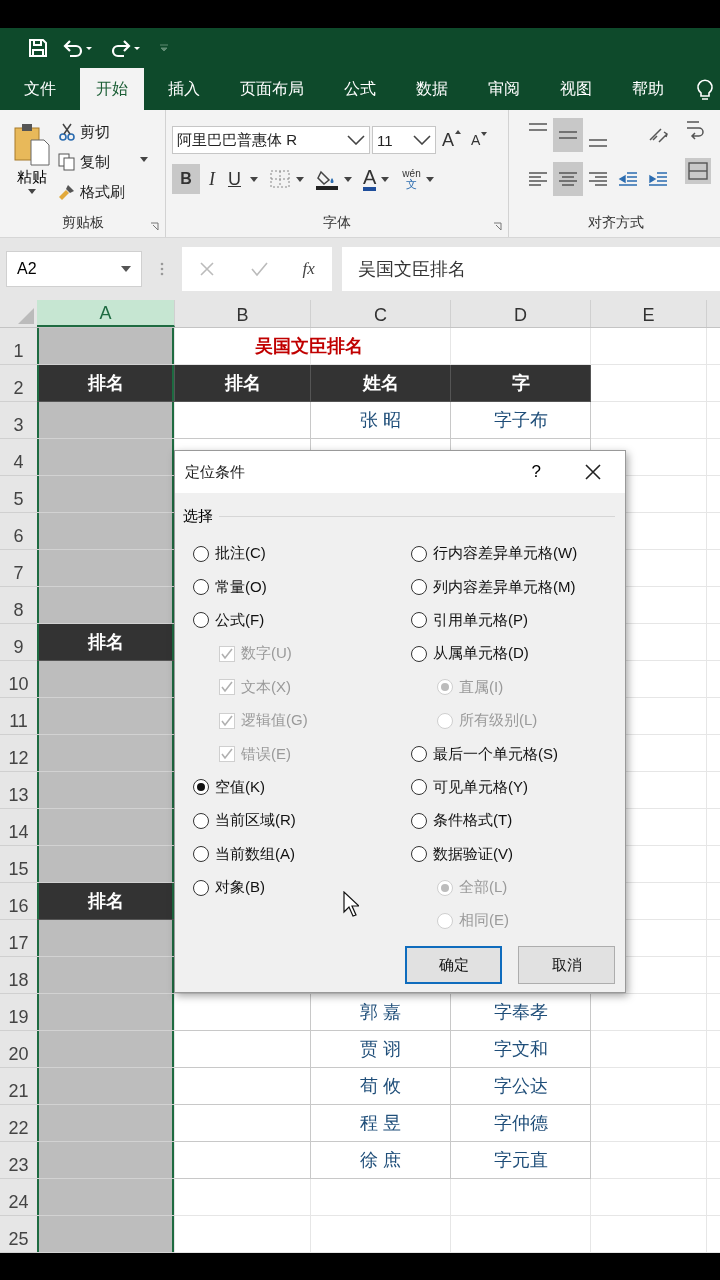  I want to click on row-header: 1, so click(18, 346).